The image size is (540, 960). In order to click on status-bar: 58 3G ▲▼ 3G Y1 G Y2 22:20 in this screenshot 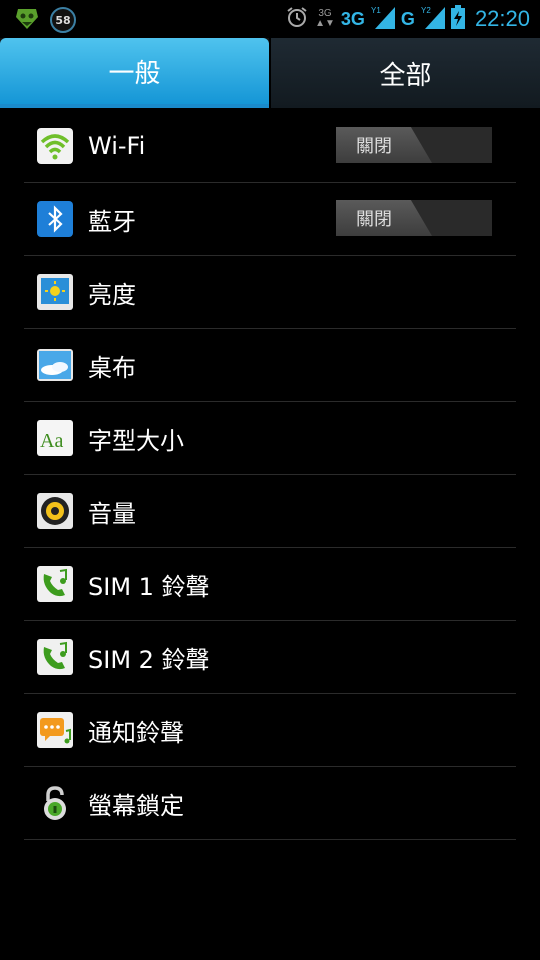, I will do `click(270, 19)`.